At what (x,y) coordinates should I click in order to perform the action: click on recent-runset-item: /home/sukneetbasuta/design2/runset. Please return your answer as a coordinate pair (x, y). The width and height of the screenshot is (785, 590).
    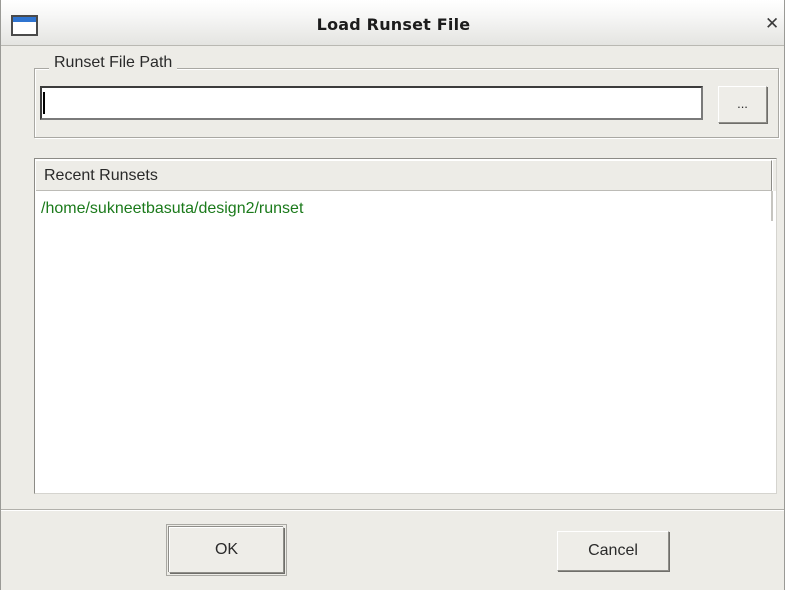
    Looking at the image, I should click on (172, 209).